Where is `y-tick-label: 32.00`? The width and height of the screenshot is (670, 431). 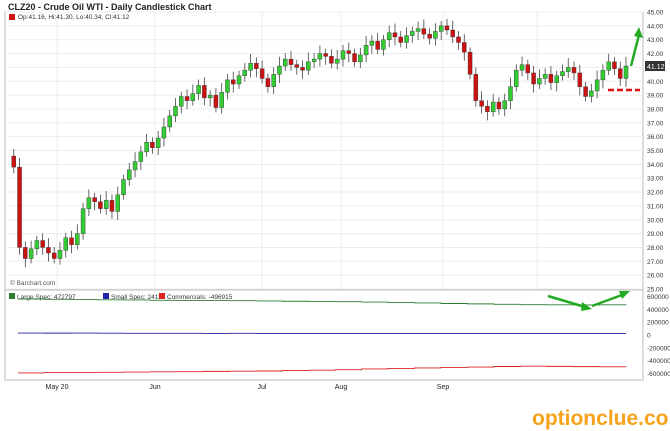
y-tick-label: 32.00 is located at coordinates (655, 193).